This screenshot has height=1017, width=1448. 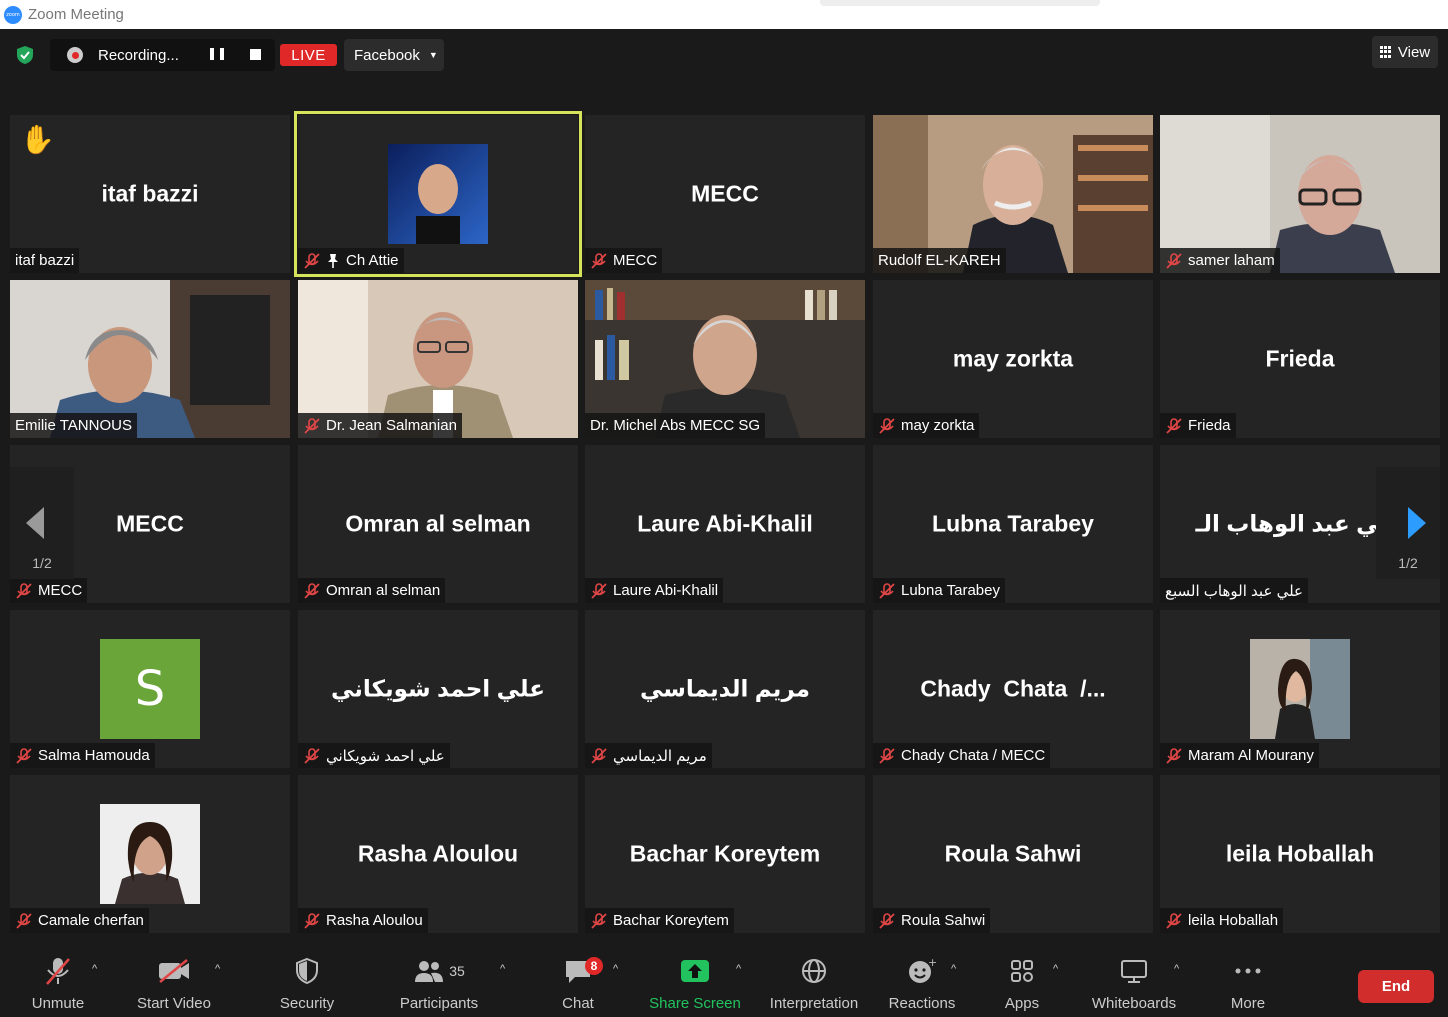 I want to click on previous-page-button: 1/2, so click(x=42, y=523).